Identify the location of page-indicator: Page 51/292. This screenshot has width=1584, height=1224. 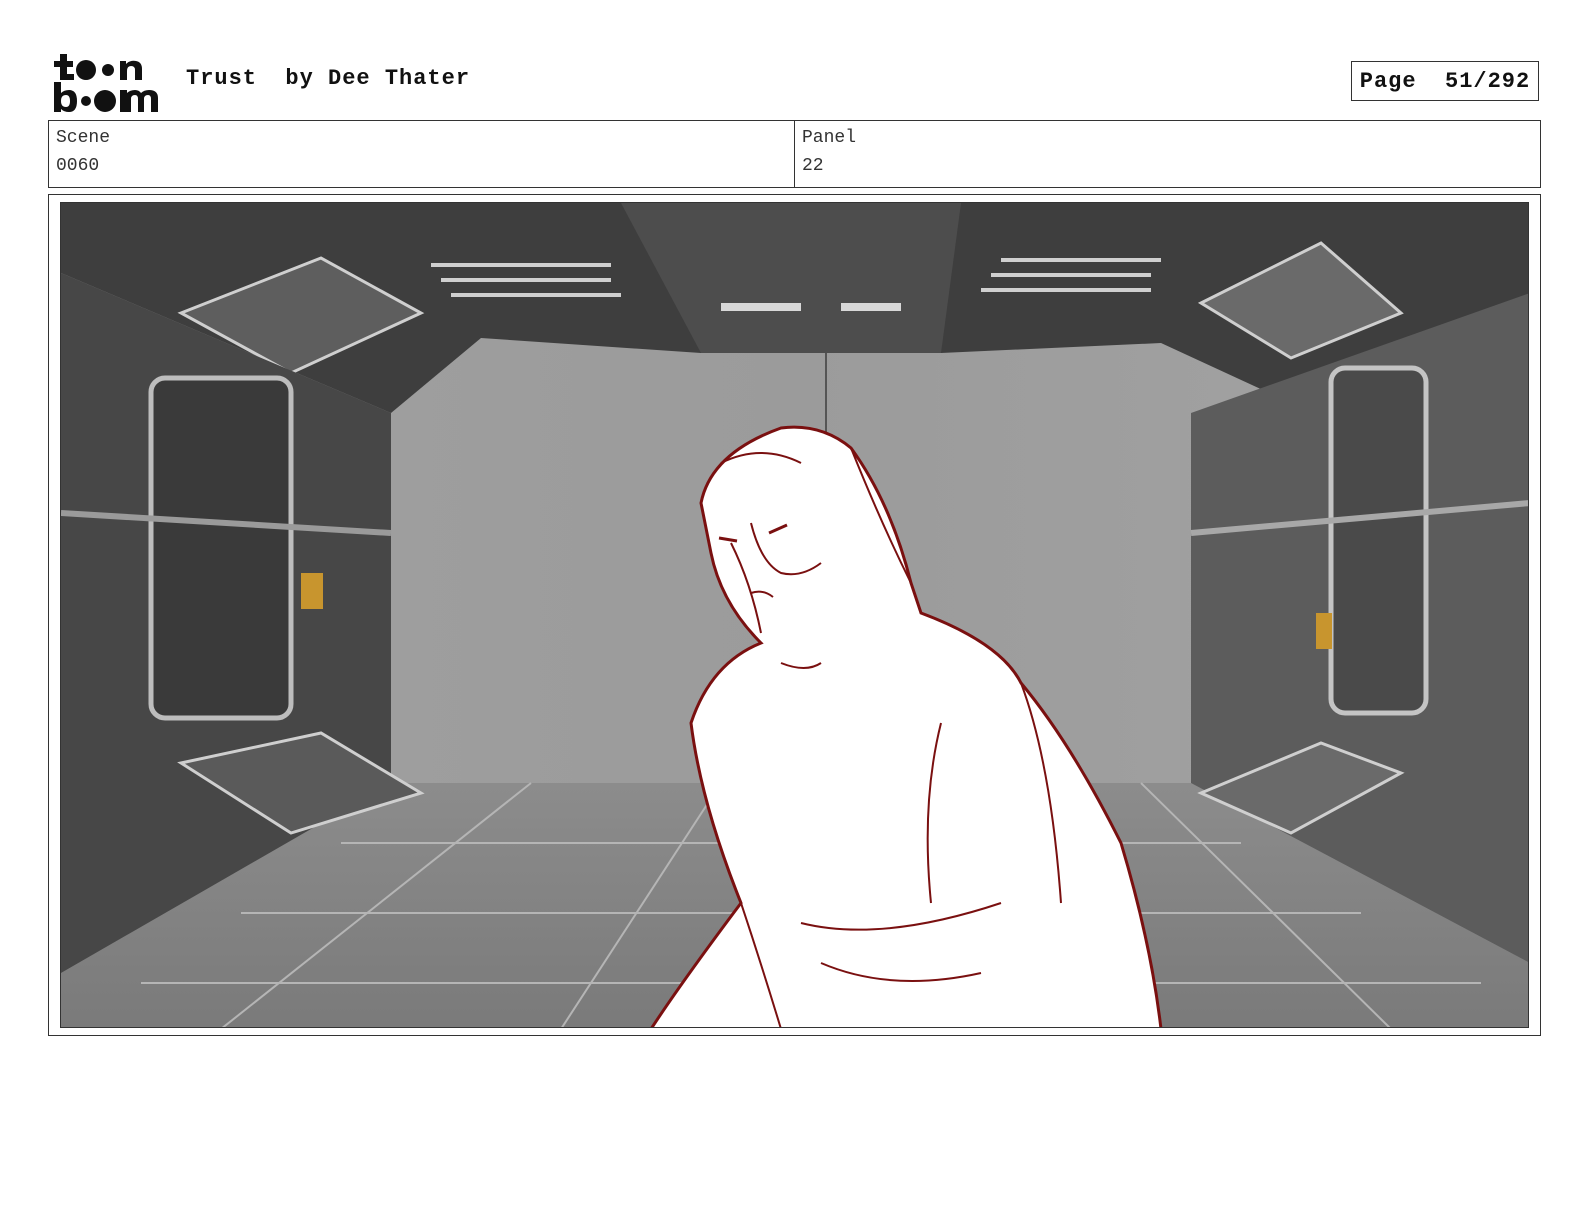
(1445, 81).